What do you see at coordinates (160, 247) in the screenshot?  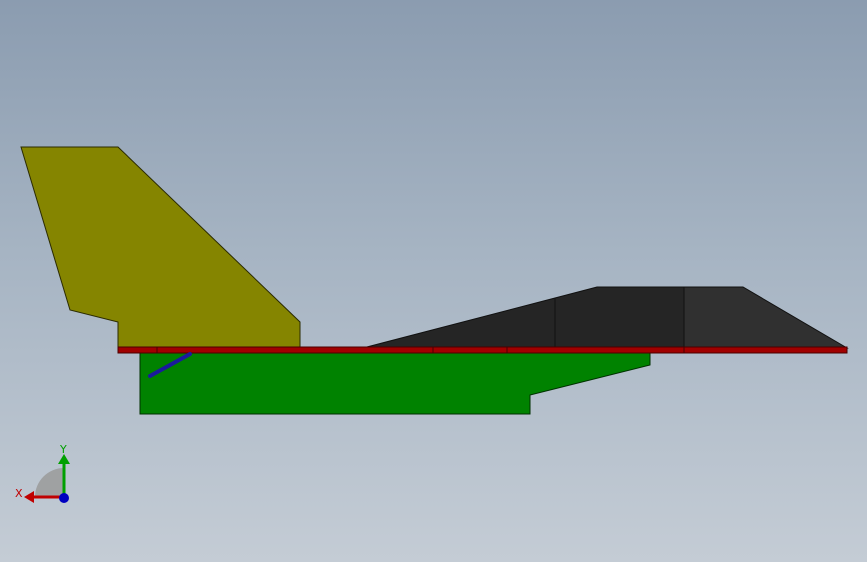 I see `vertical-tail` at bounding box center [160, 247].